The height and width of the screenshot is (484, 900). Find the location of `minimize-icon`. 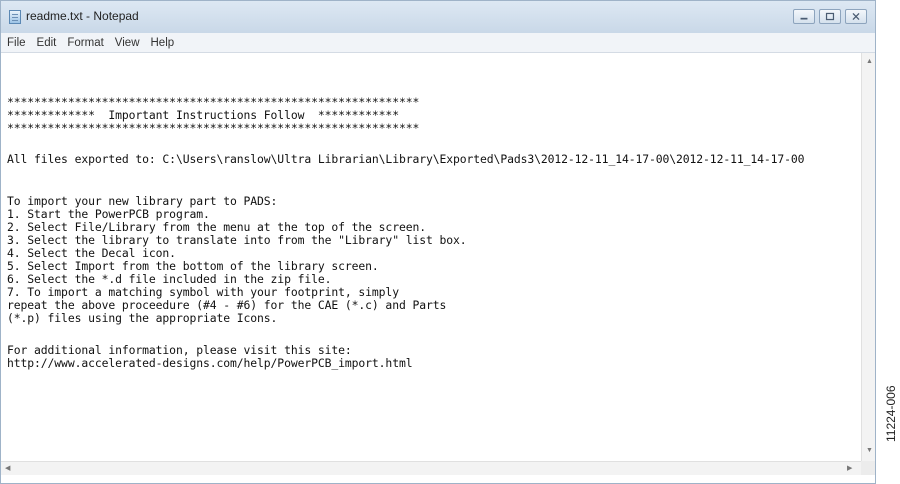

minimize-icon is located at coordinates (804, 18).